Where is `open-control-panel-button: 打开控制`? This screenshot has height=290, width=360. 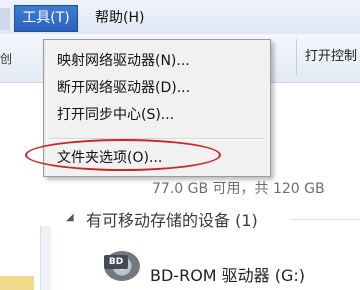
open-control-panel-button: 打开控制 is located at coordinates (328, 57).